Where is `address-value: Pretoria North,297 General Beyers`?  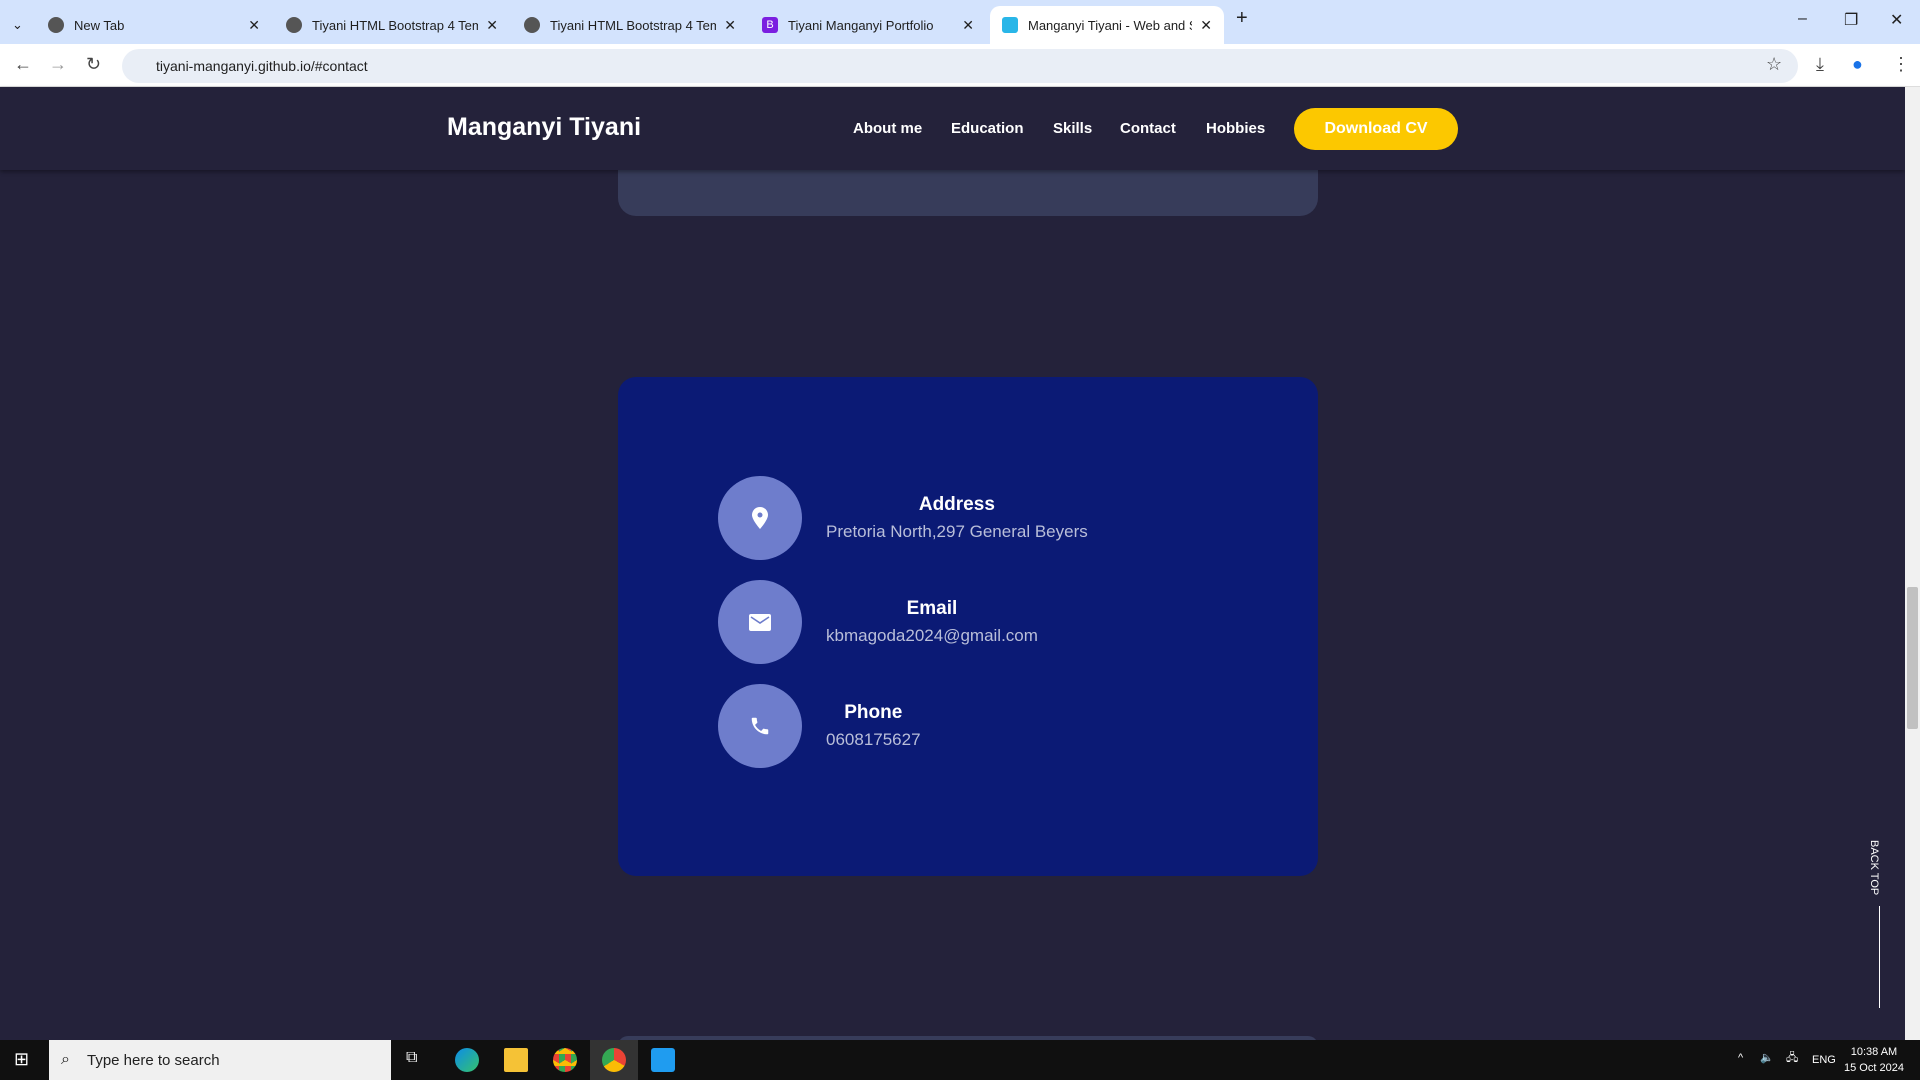
address-value: Pretoria North,297 General Beyers is located at coordinates (957, 531).